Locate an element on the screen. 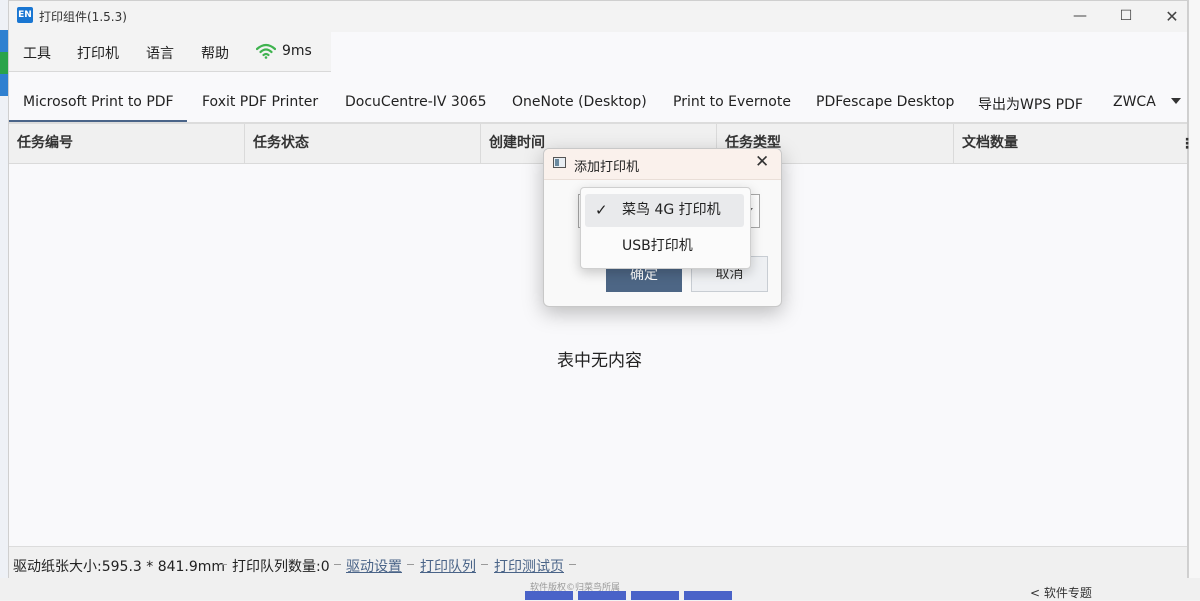 This screenshot has width=1200, height=601. title-bar: EN 打印组件(1.5.3) — ☐ ✕ is located at coordinates (598, 16).